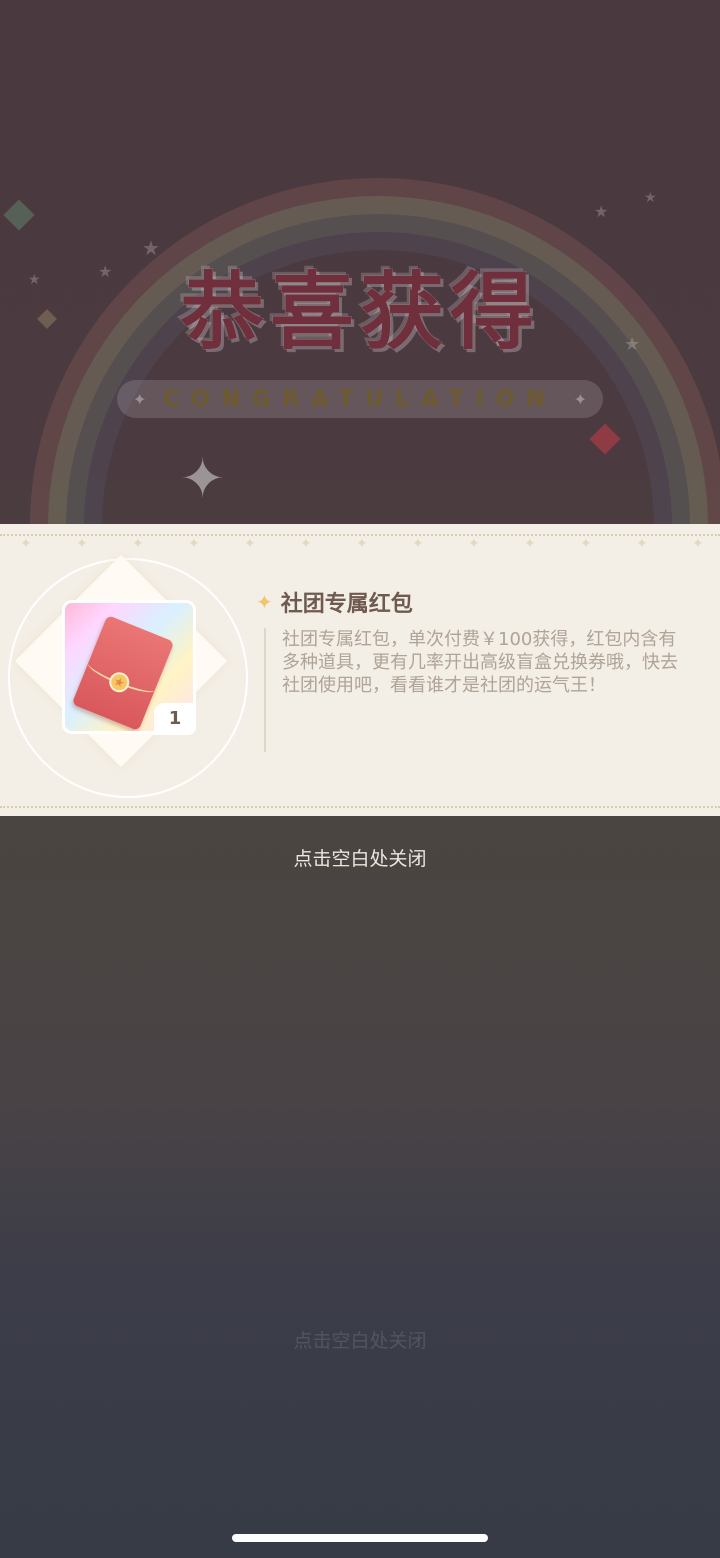  I want to click on congrats-subtitle-pill: ✦ CONGRATULATION ✦, so click(360, 399).